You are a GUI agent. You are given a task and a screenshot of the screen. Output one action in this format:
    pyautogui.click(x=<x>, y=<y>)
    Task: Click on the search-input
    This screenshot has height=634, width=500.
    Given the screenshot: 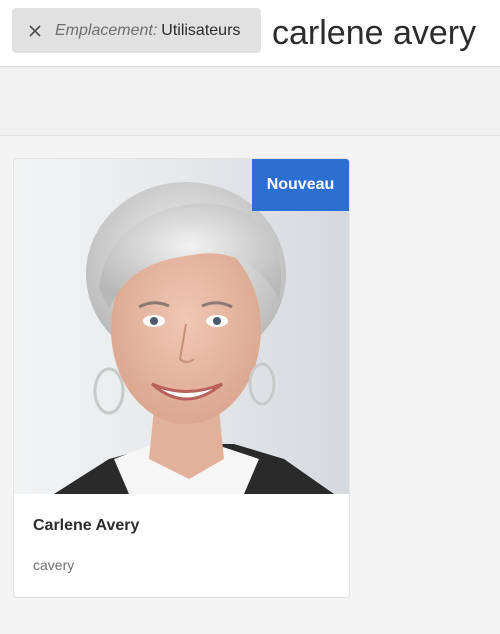 What is the action you would take?
    pyautogui.click(x=385, y=33)
    